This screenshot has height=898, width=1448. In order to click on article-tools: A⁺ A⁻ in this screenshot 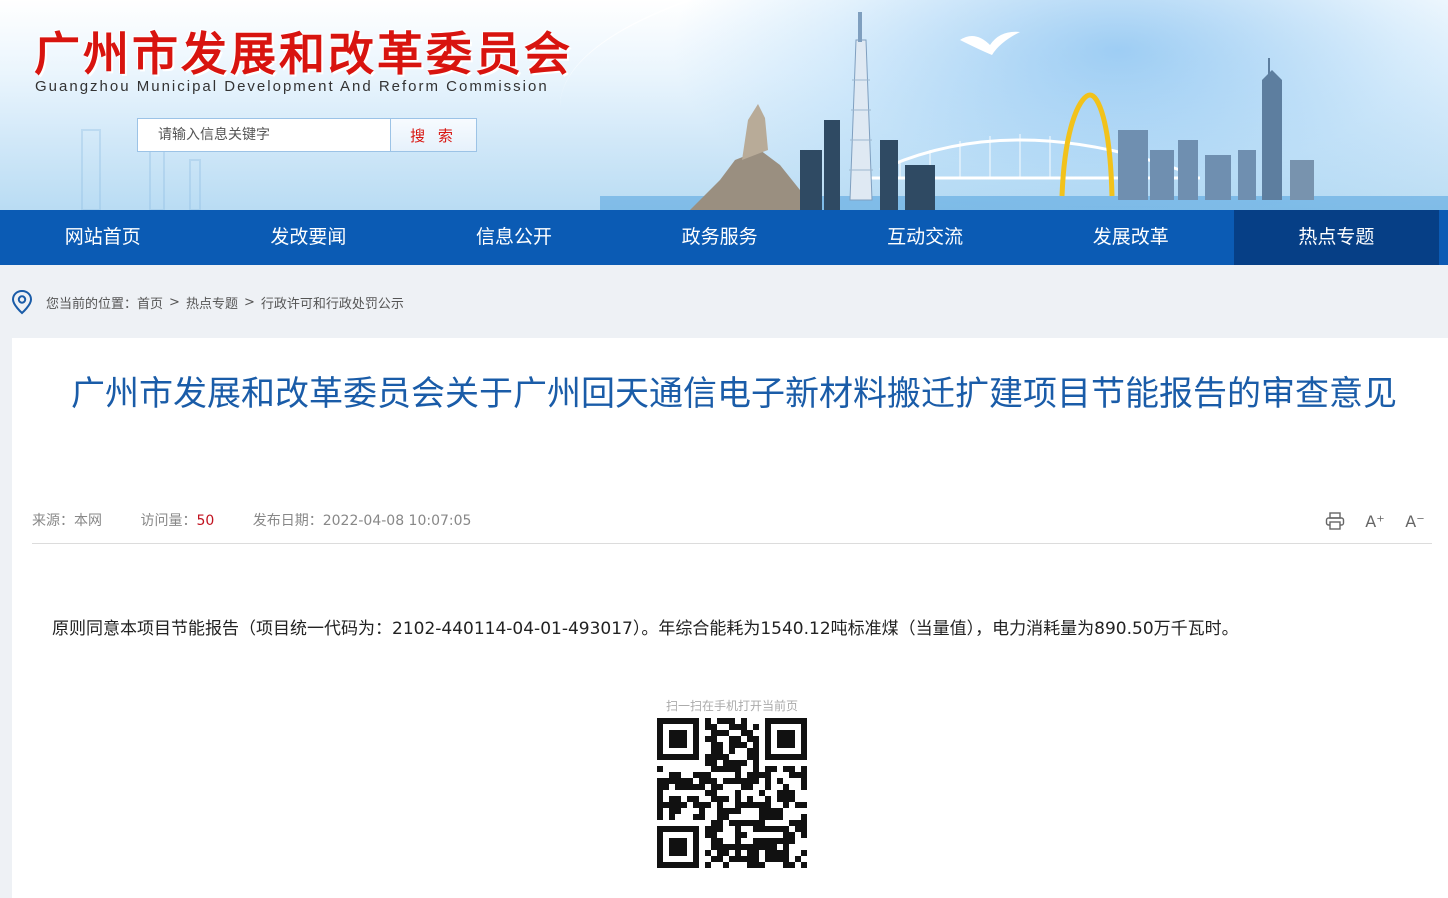, I will do `click(1375, 521)`.